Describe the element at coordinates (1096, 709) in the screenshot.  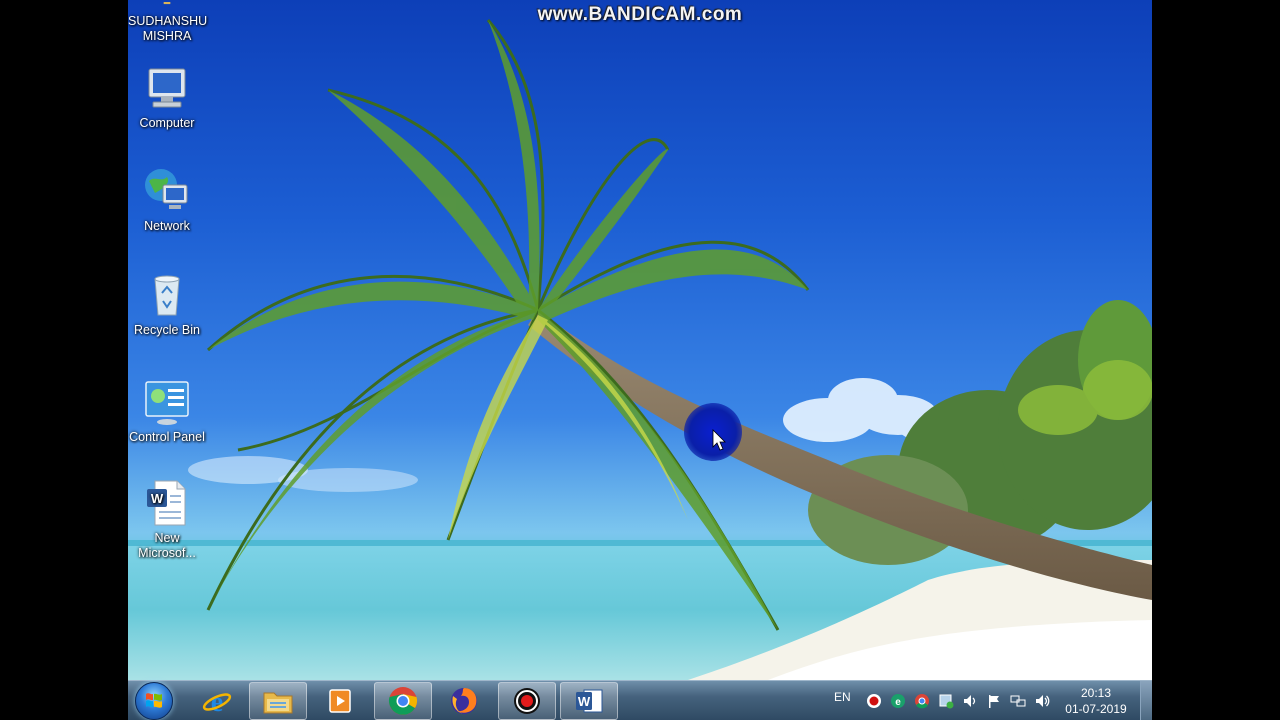
I see `clock-date: 01-07-2019` at that location.